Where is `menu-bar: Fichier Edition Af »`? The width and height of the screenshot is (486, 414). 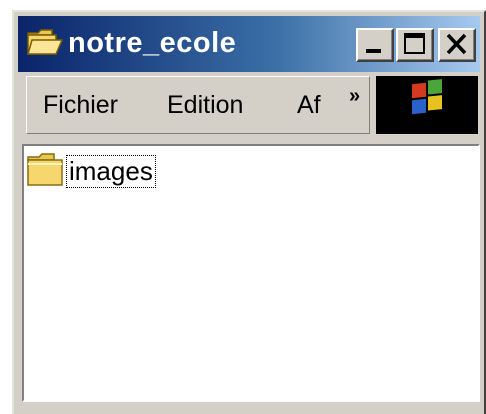 menu-bar: Fichier Edition Af » is located at coordinates (198, 105).